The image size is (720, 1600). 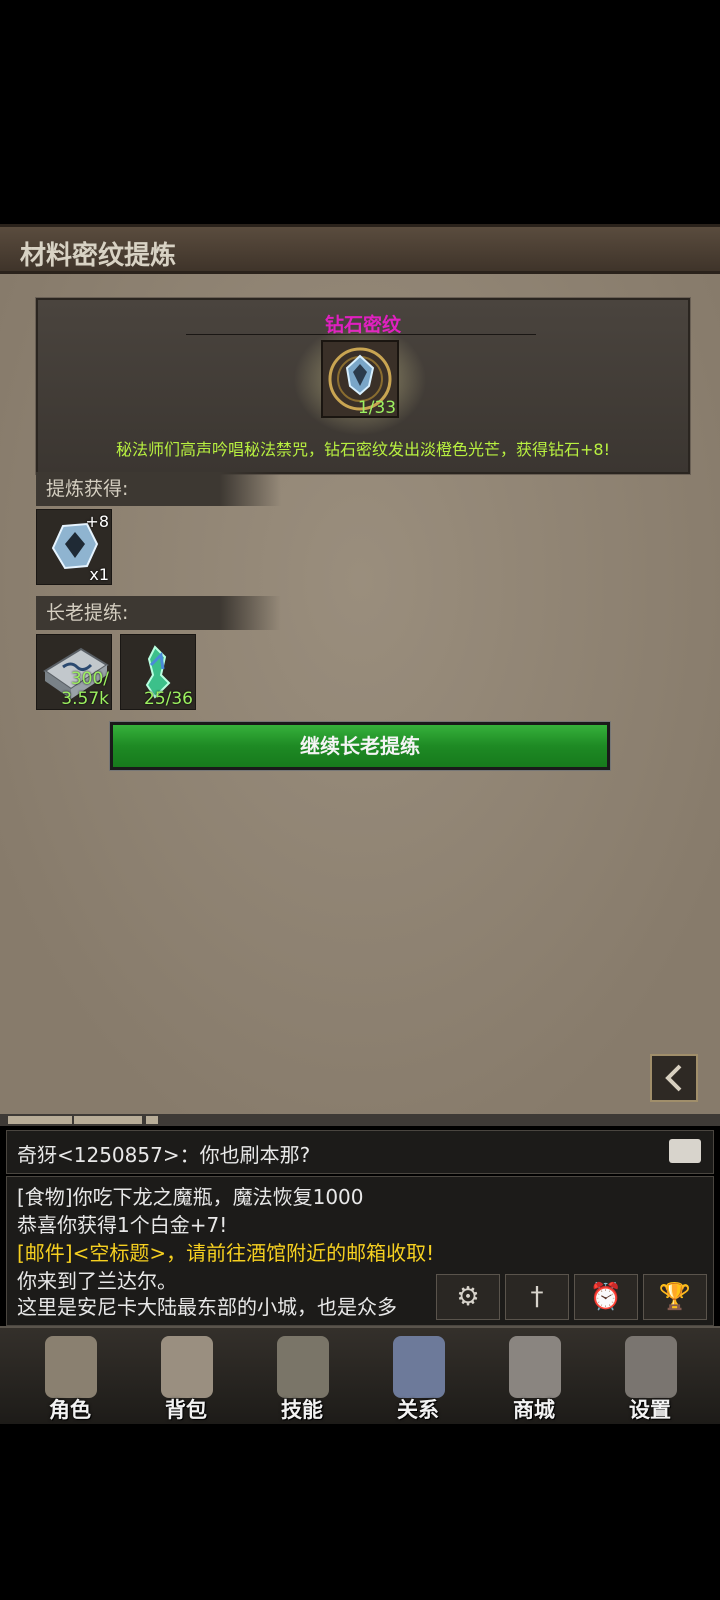 I want to click on chat-log-line: [食物]你吃下龙之魔瓶，魔法恢复1000, so click(x=190, y=1197).